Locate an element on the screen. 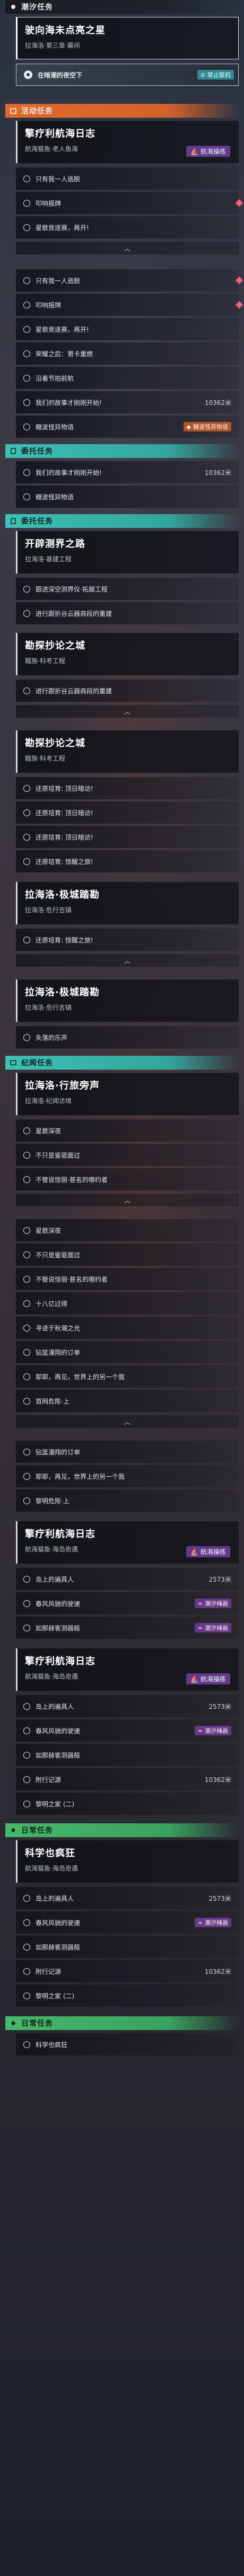  task-row: 糖波怪异物语 ◆ 糖波怪异物语 is located at coordinates (128, 427).